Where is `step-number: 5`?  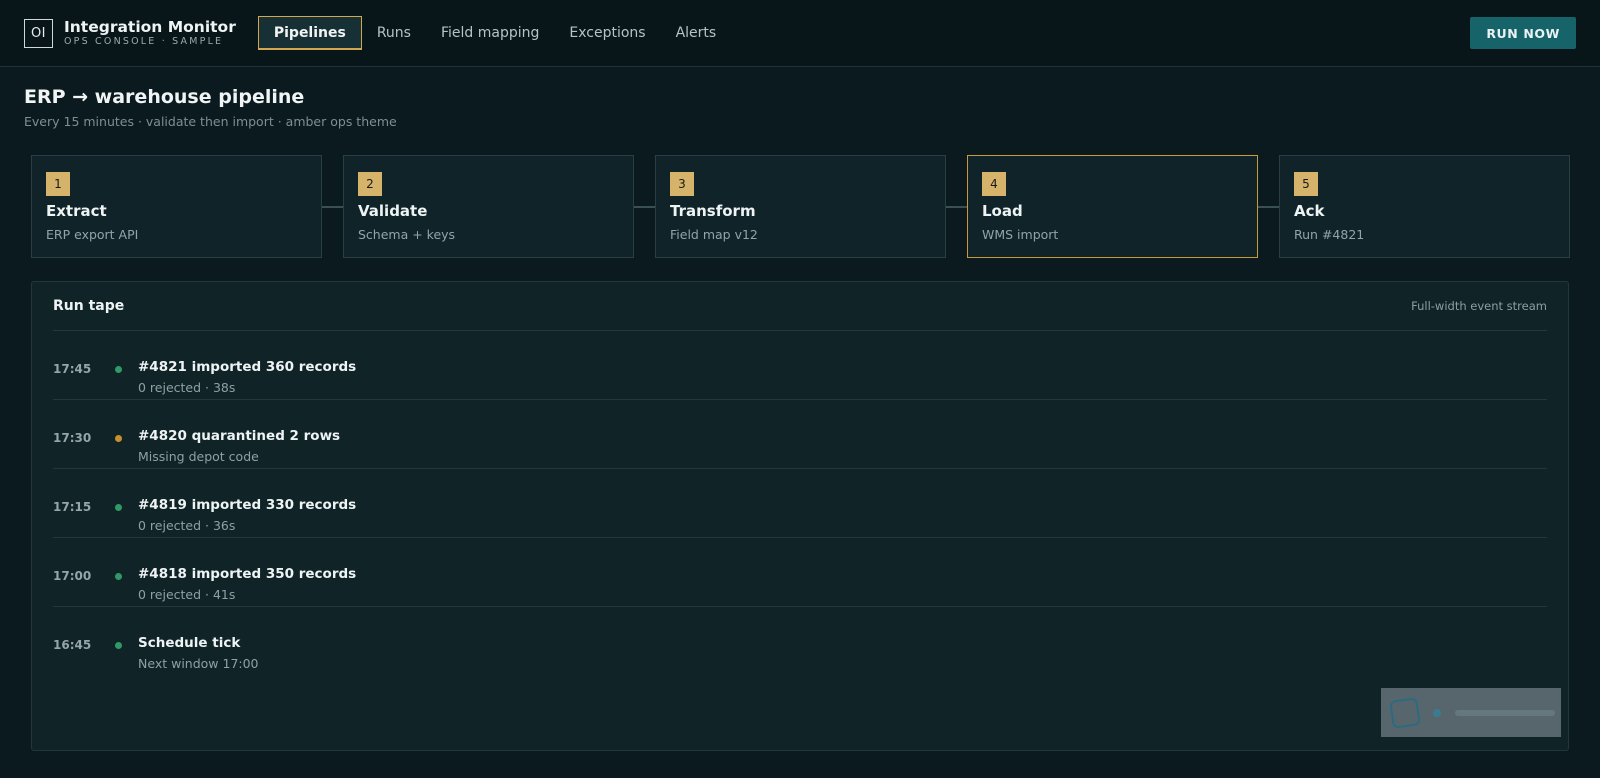 step-number: 5 is located at coordinates (1306, 184).